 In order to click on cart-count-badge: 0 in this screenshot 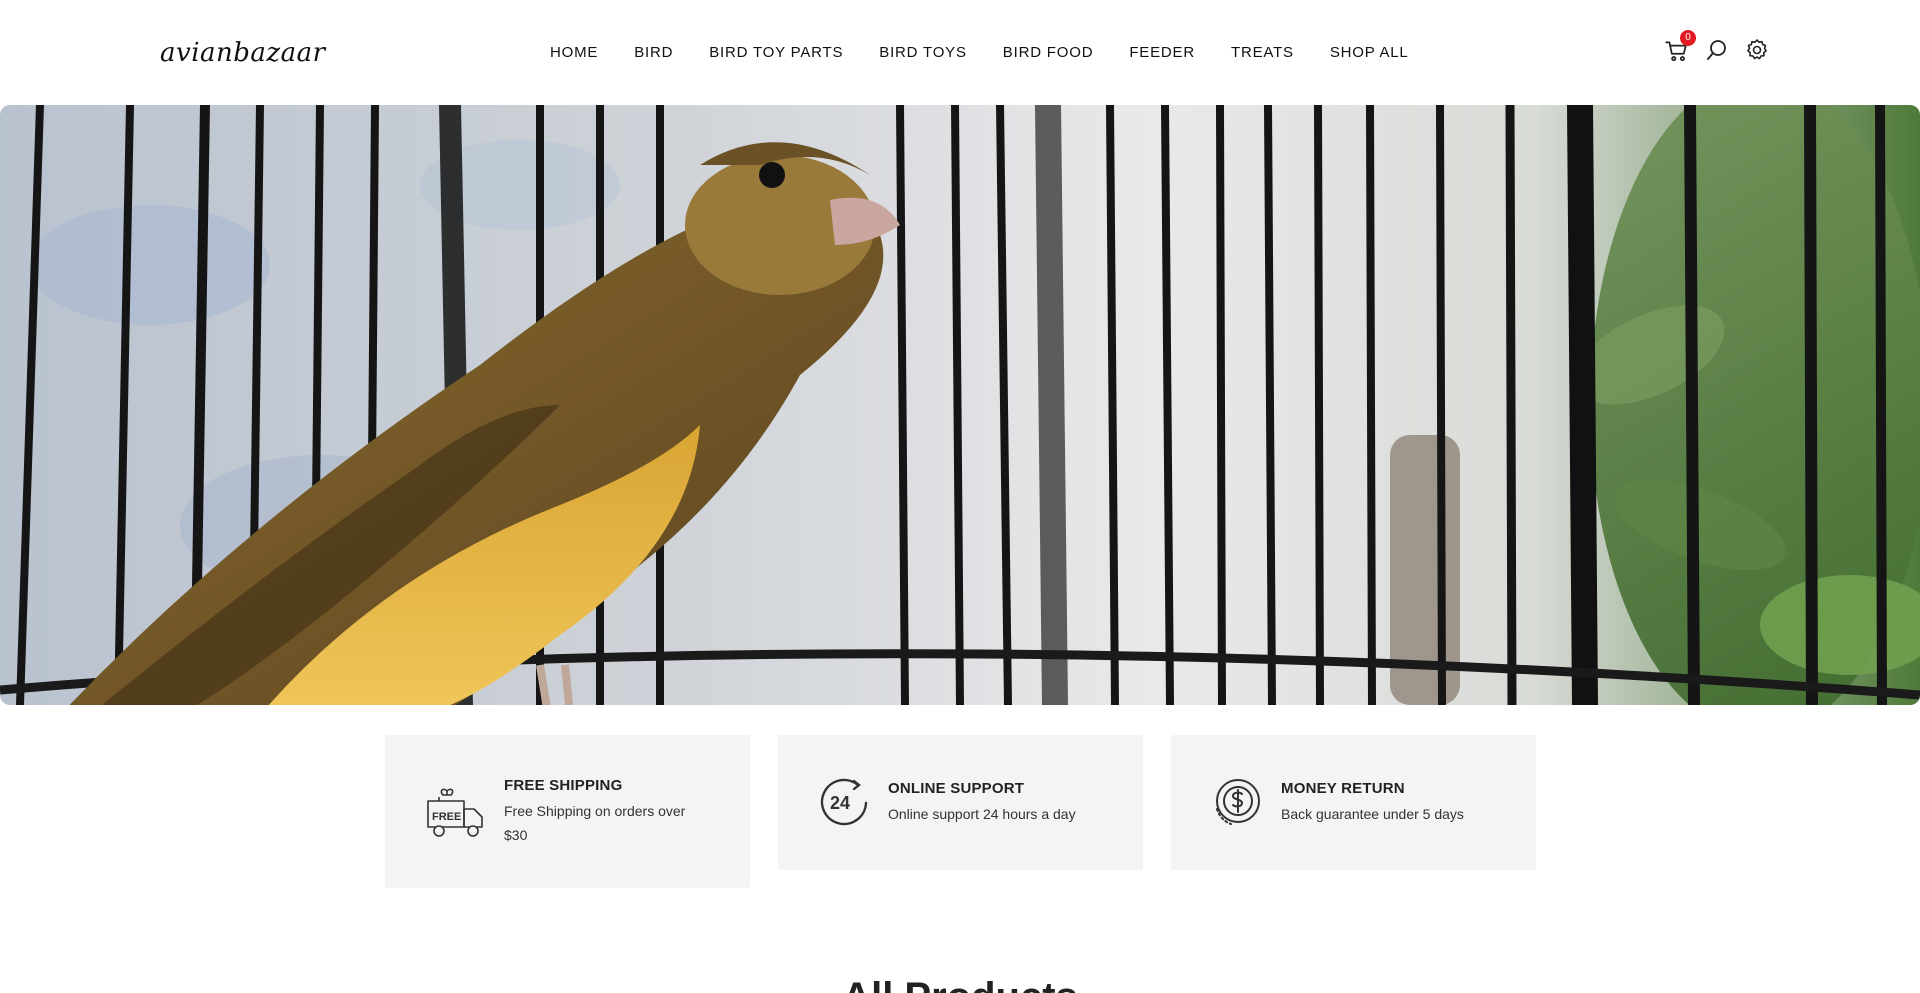, I will do `click(1688, 38)`.